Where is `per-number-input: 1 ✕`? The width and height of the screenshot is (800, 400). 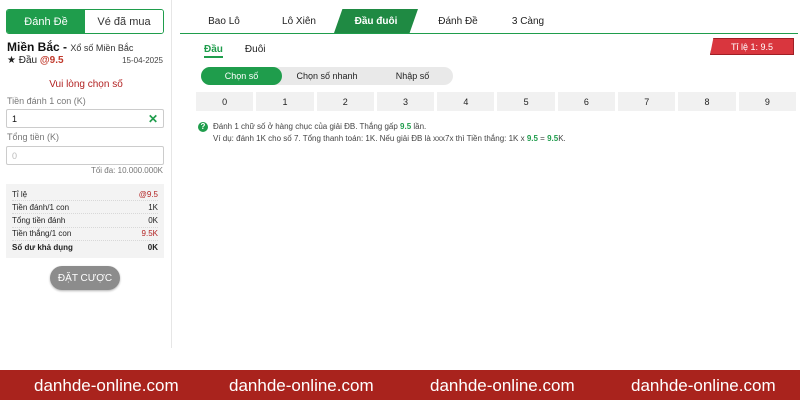 per-number-input: 1 ✕ is located at coordinates (85, 118).